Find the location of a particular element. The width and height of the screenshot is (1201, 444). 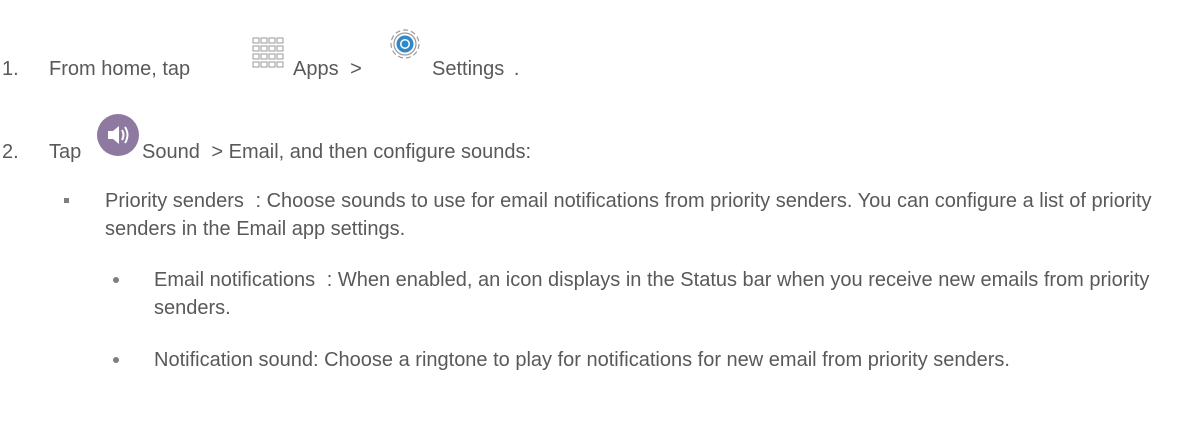

step-1-settings: Settings . is located at coordinates (475, 69).